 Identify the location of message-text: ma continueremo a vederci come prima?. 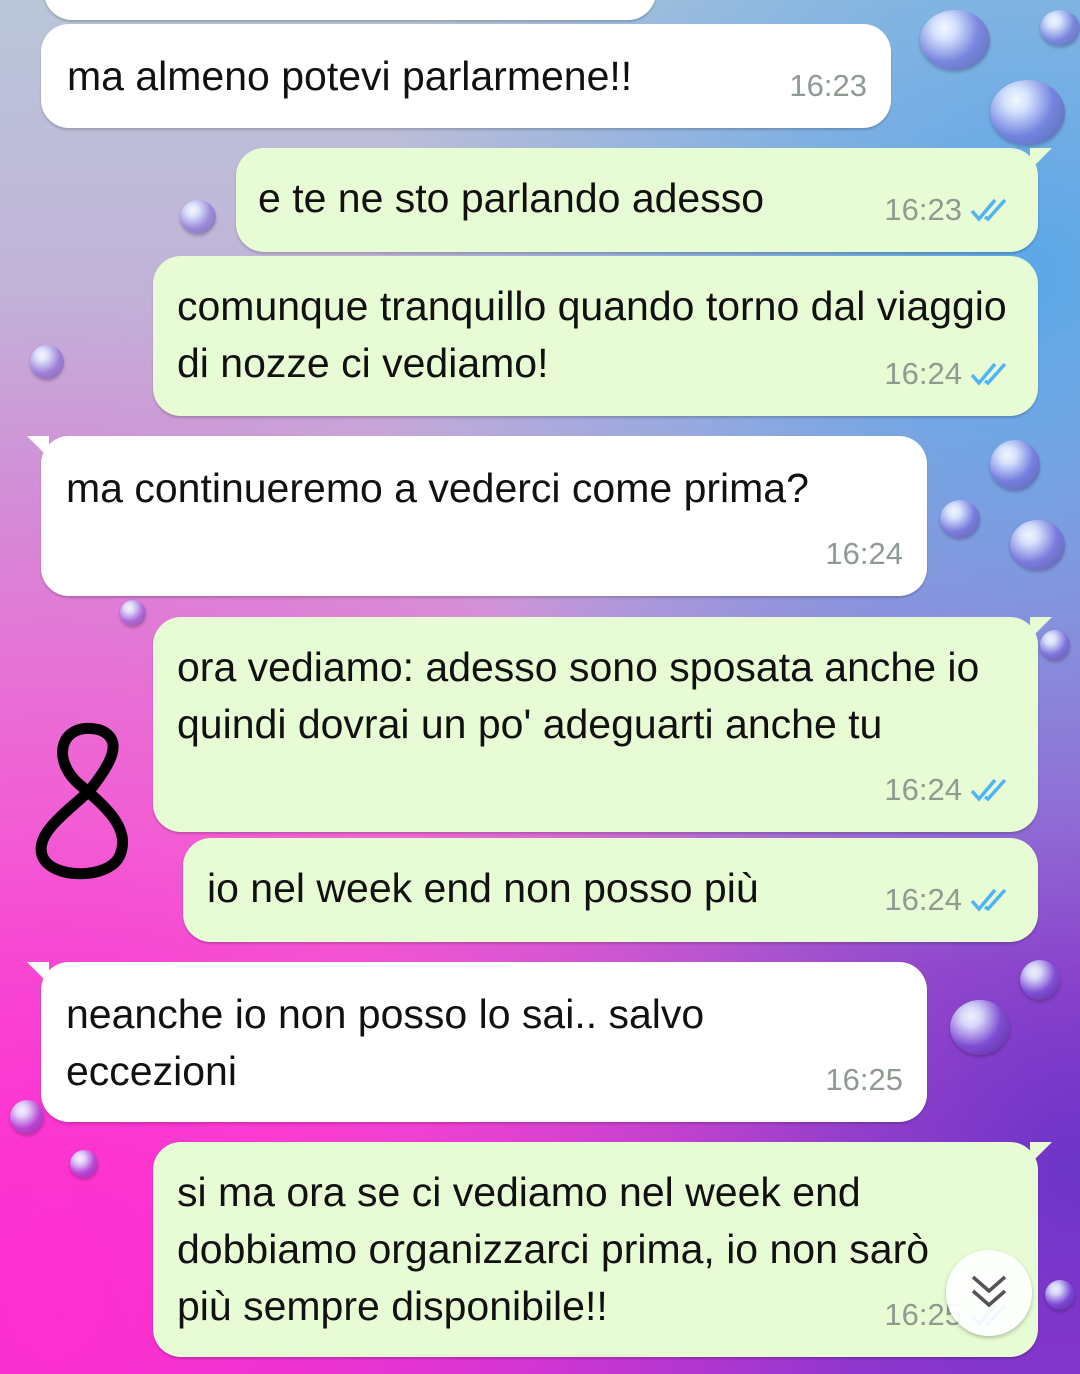
(437, 488).